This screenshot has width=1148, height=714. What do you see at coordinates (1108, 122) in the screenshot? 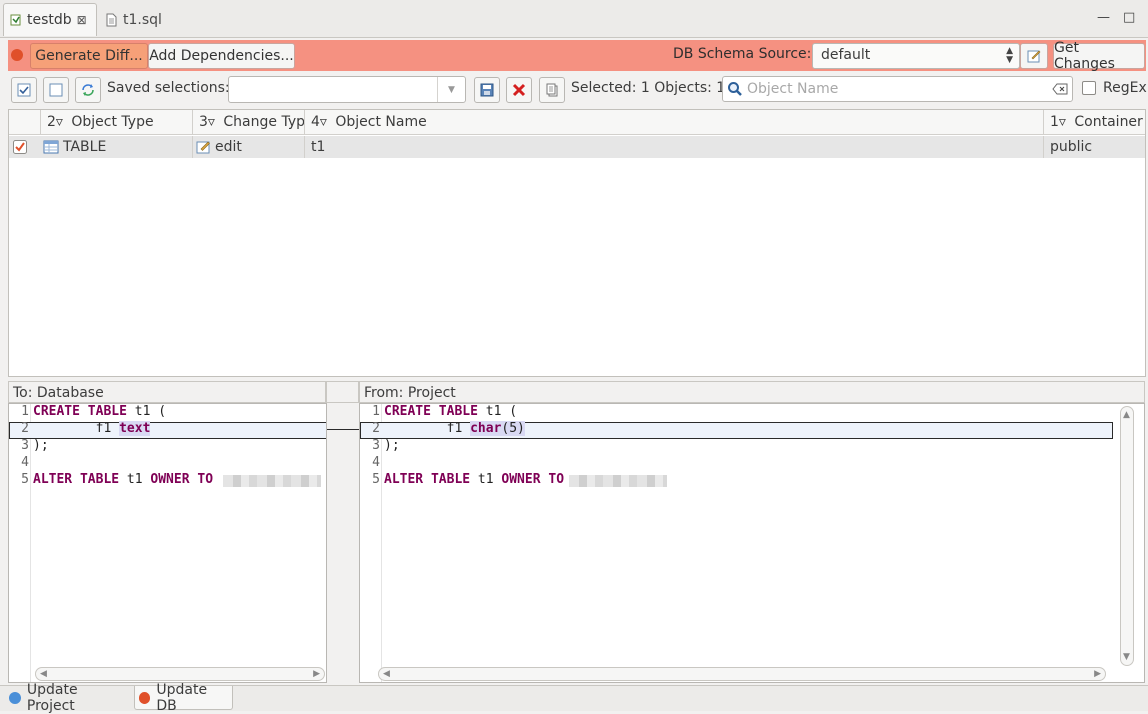
I see `column-label: Container` at bounding box center [1108, 122].